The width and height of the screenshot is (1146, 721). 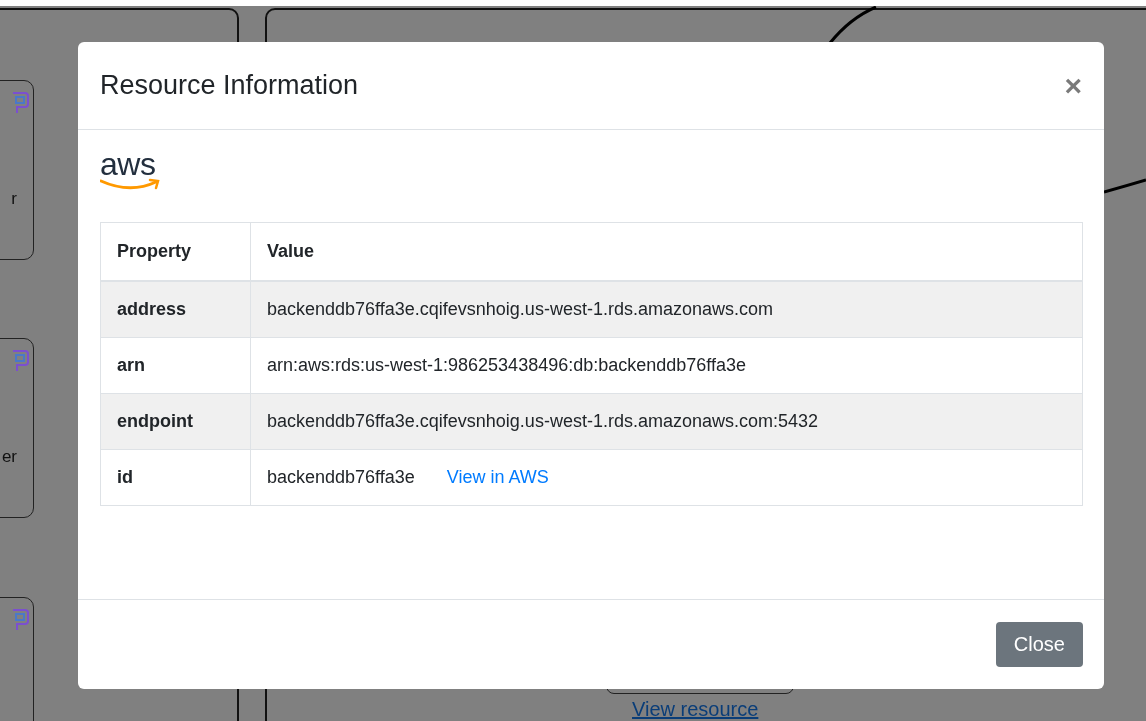 What do you see at coordinates (506, 365) in the screenshot?
I see `value-text: arn:aws:rds:us-west-1:986253438496:db:backenddb76ffa3e` at bounding box center [506, 365].